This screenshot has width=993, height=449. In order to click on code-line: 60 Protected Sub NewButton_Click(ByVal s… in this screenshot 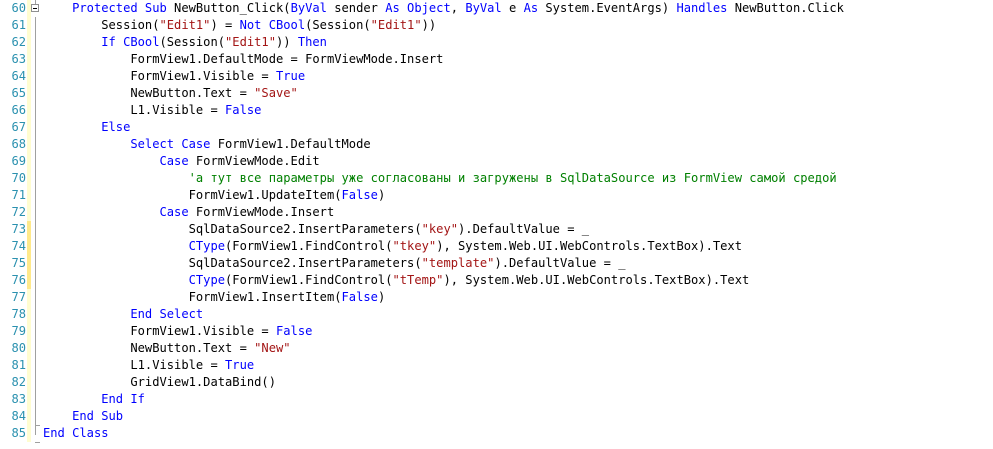, I will do `click(496, 8)`.